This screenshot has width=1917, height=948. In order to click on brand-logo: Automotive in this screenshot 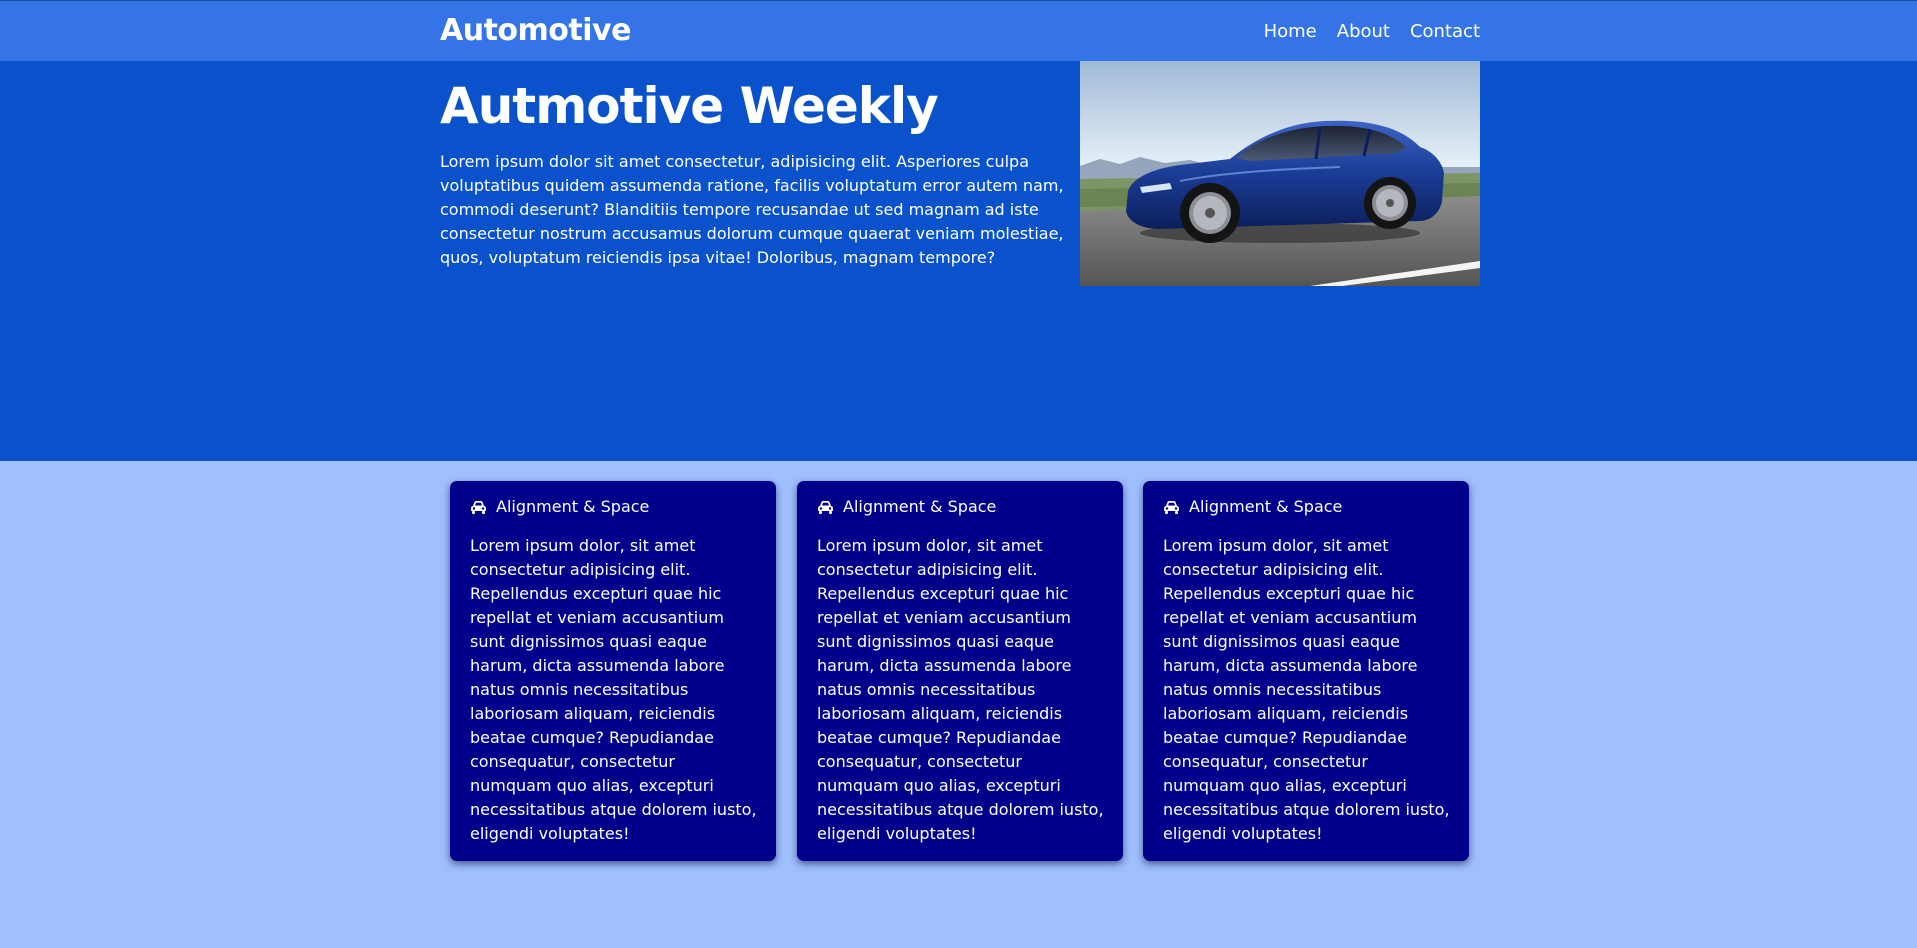, I will do `click(535, 31)`.